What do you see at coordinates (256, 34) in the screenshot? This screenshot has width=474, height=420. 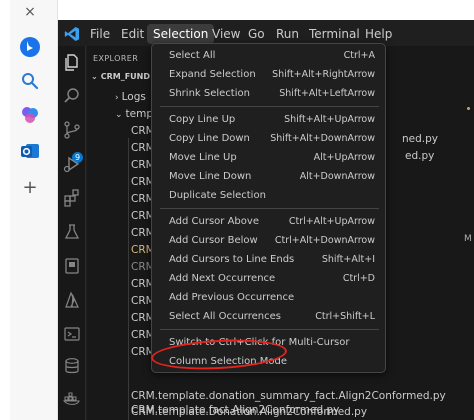 I see `menu-go: Go` at bounding box center [256, 34].